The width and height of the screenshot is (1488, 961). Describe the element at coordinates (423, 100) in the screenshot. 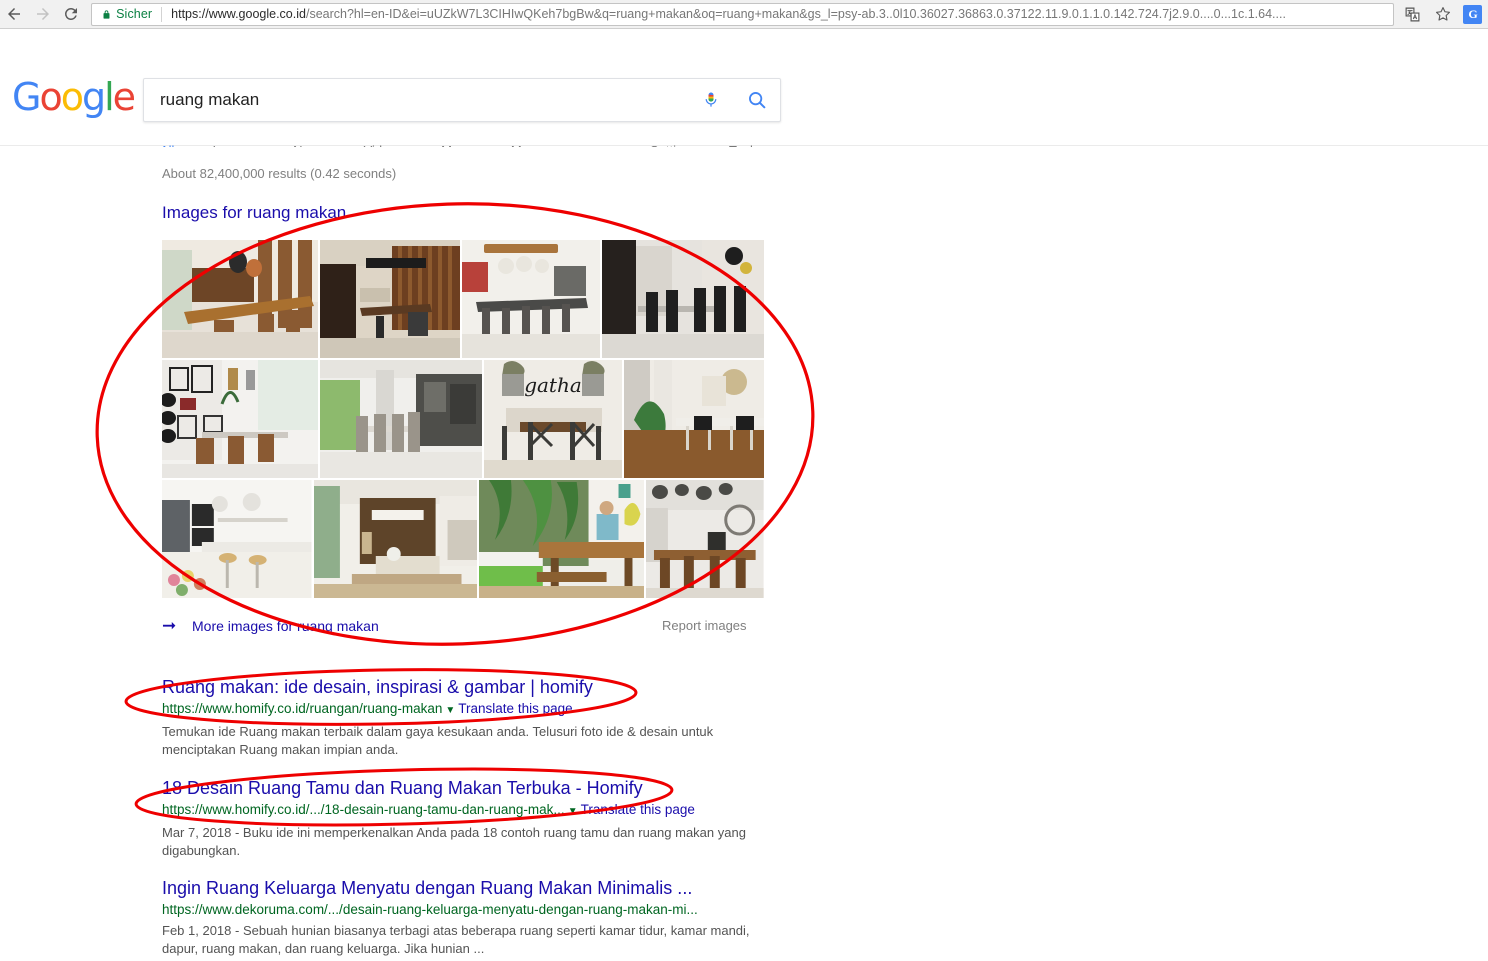

I see `search-input` at that location.